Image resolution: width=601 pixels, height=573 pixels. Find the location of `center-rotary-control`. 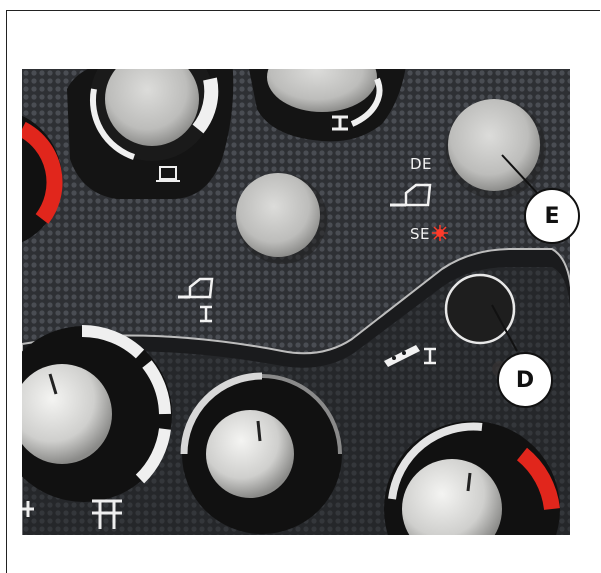

center-rotary-control is located at coordinates (261, 453).